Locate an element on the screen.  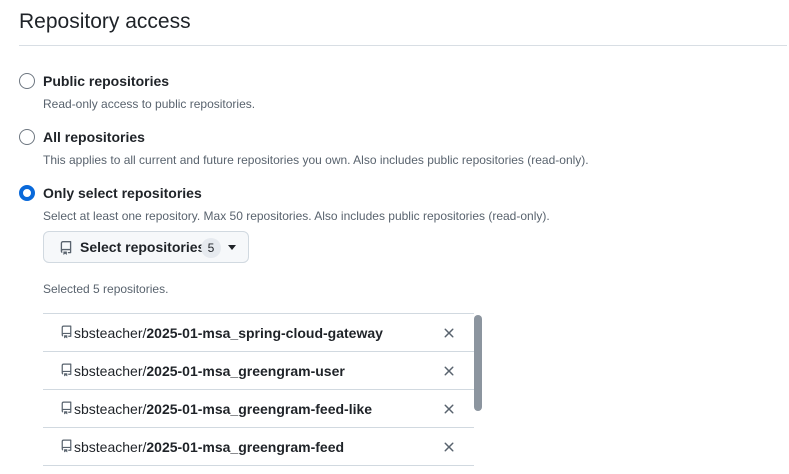
selected-summary: Selected 5 repositories. is located at coordinates (106, 289).